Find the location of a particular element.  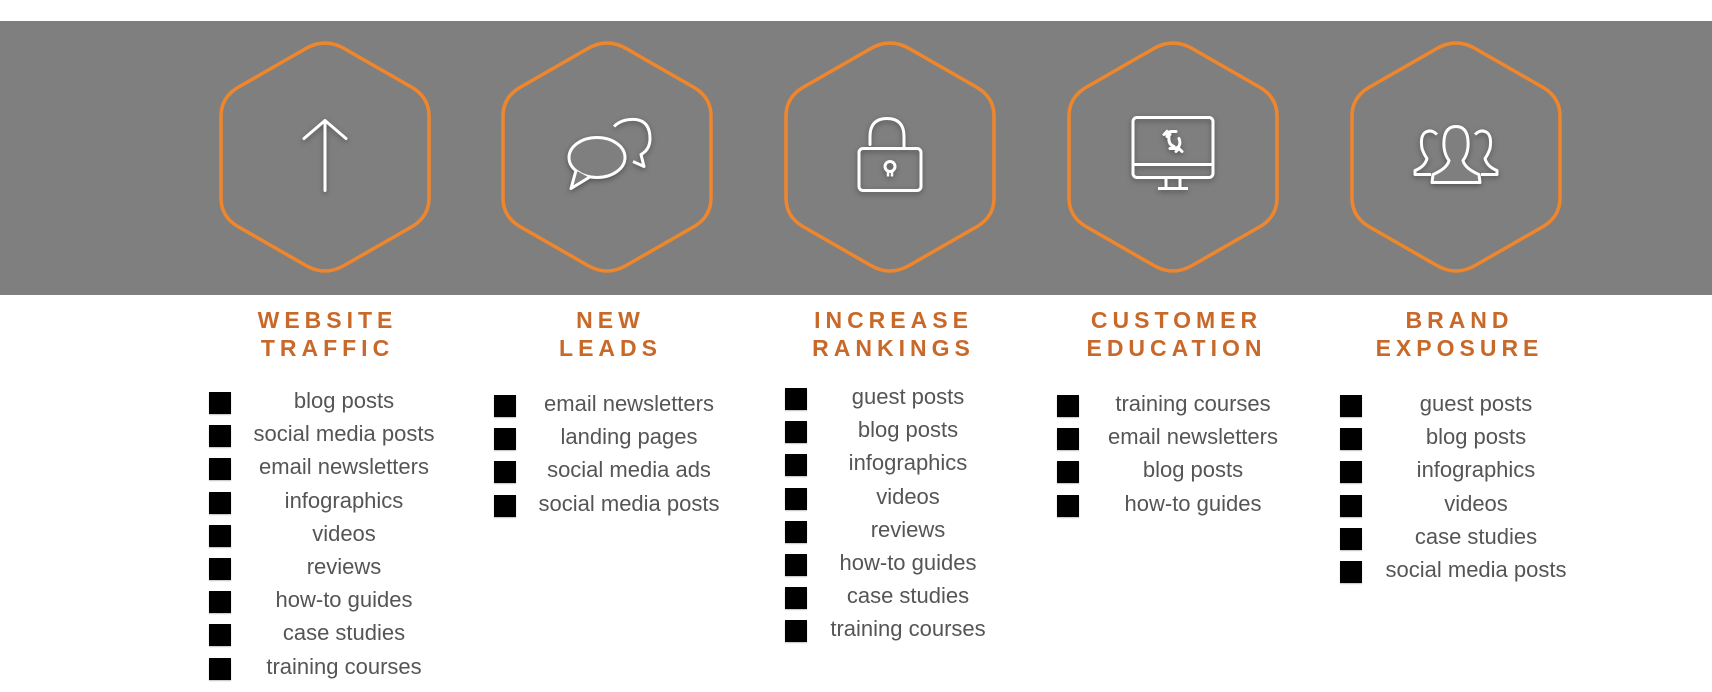

hexagon-customer-education is located at coordinates (1173, 157).